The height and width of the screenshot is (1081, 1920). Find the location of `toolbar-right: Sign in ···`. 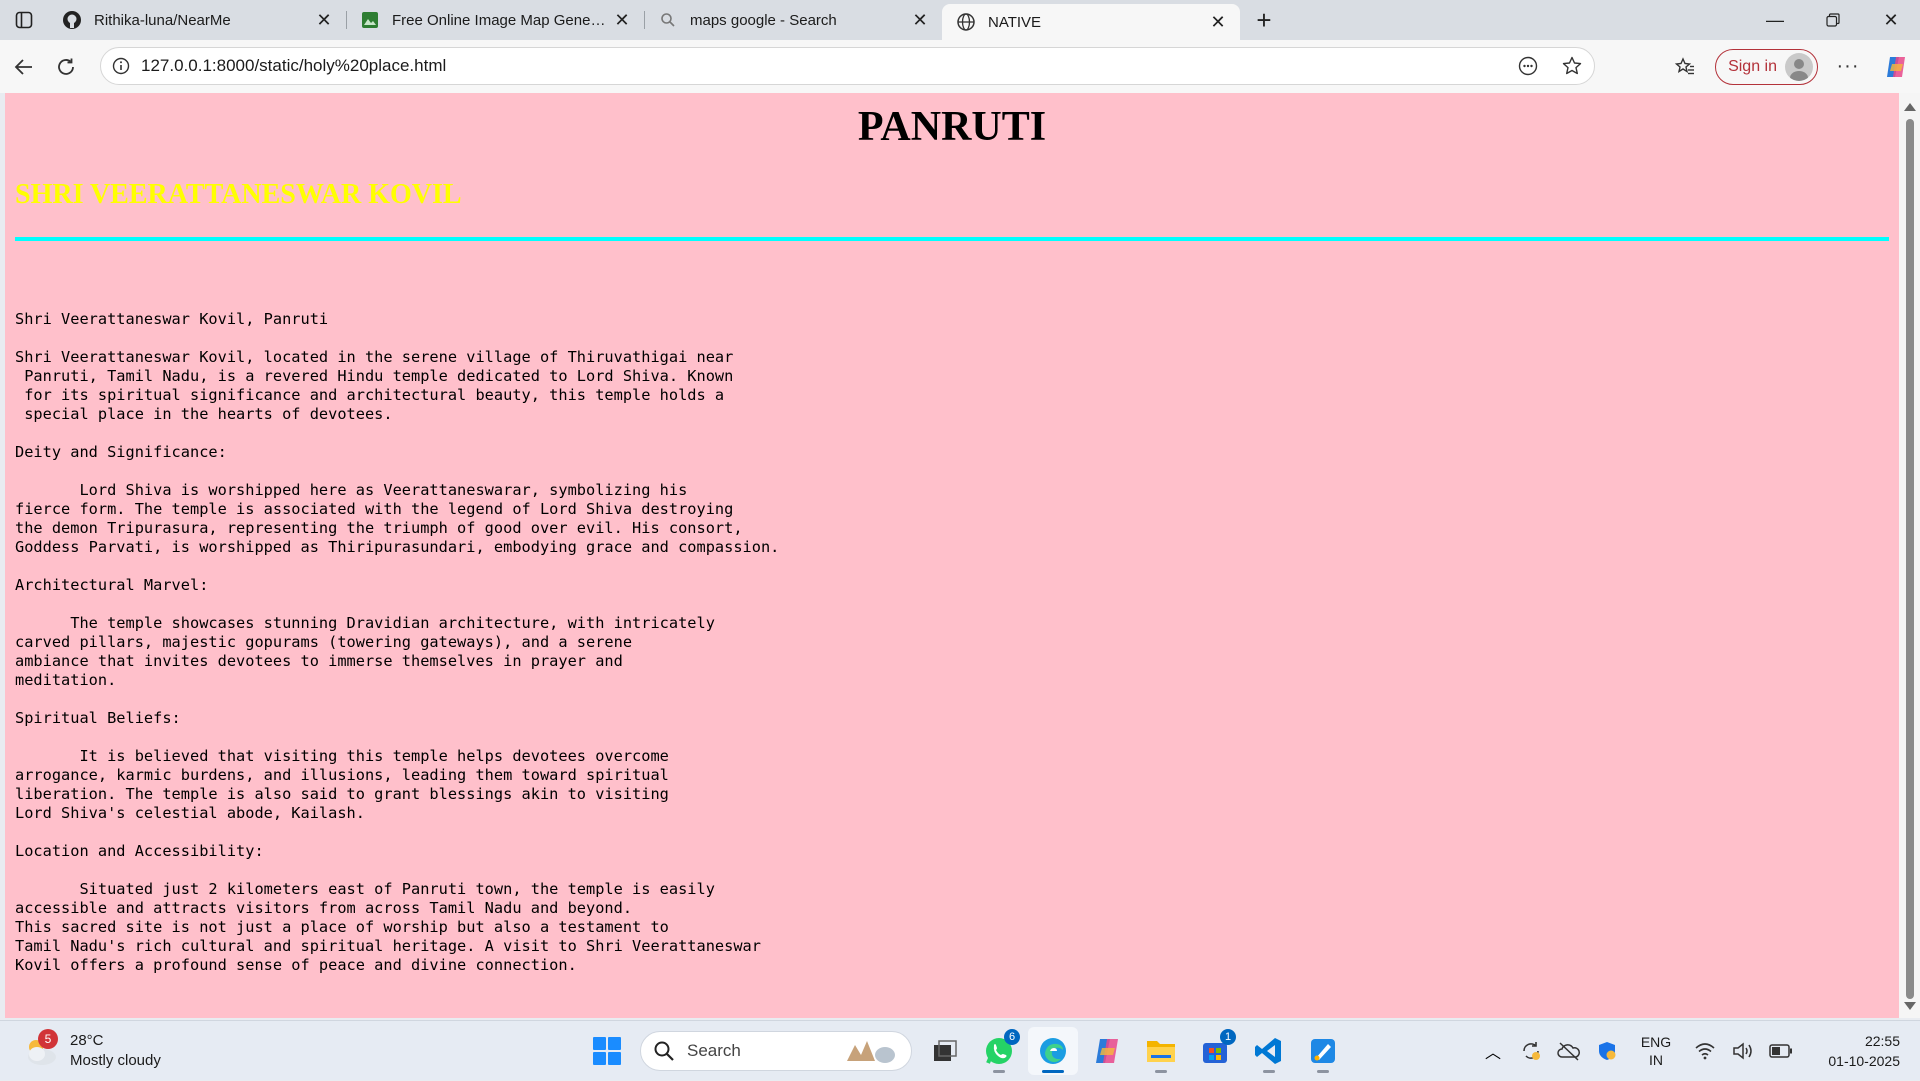

toolbar-right: Sign in ··· is located at coordinates (1790, 66).